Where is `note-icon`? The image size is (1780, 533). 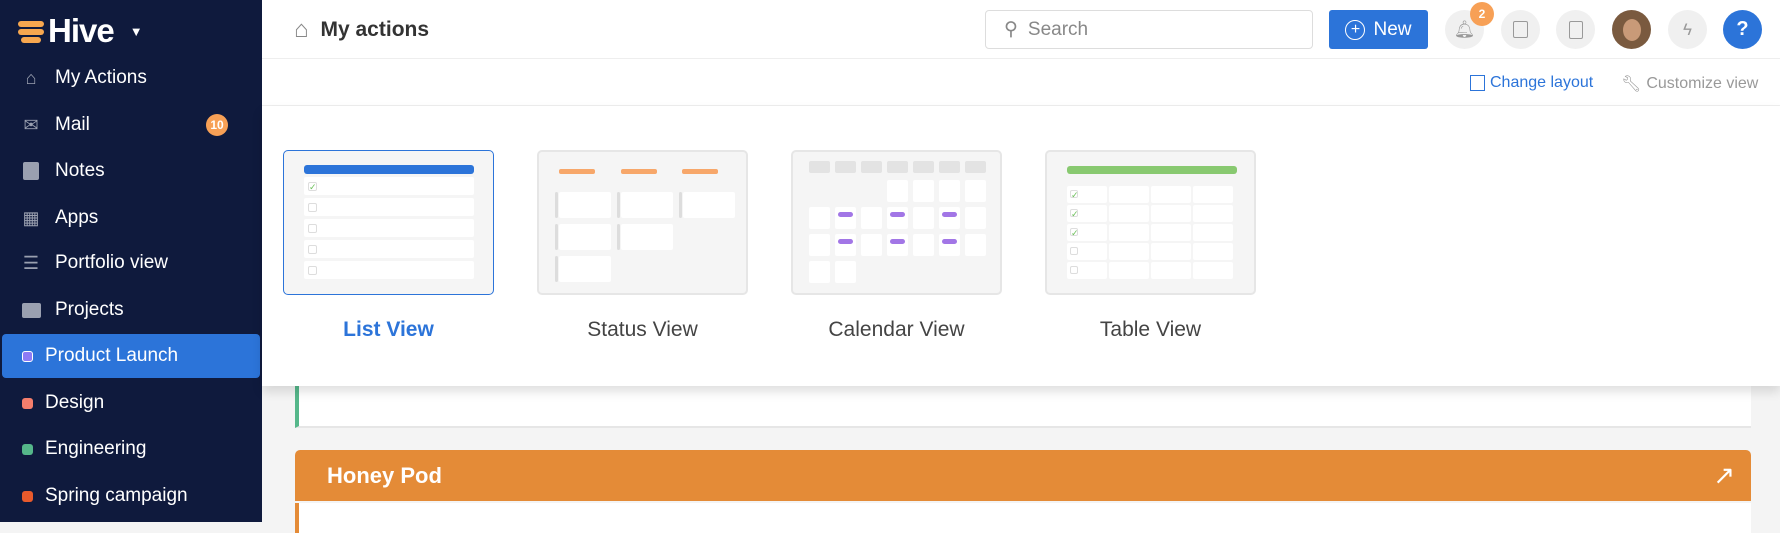
note-icon is located at coordinates (31, 171).